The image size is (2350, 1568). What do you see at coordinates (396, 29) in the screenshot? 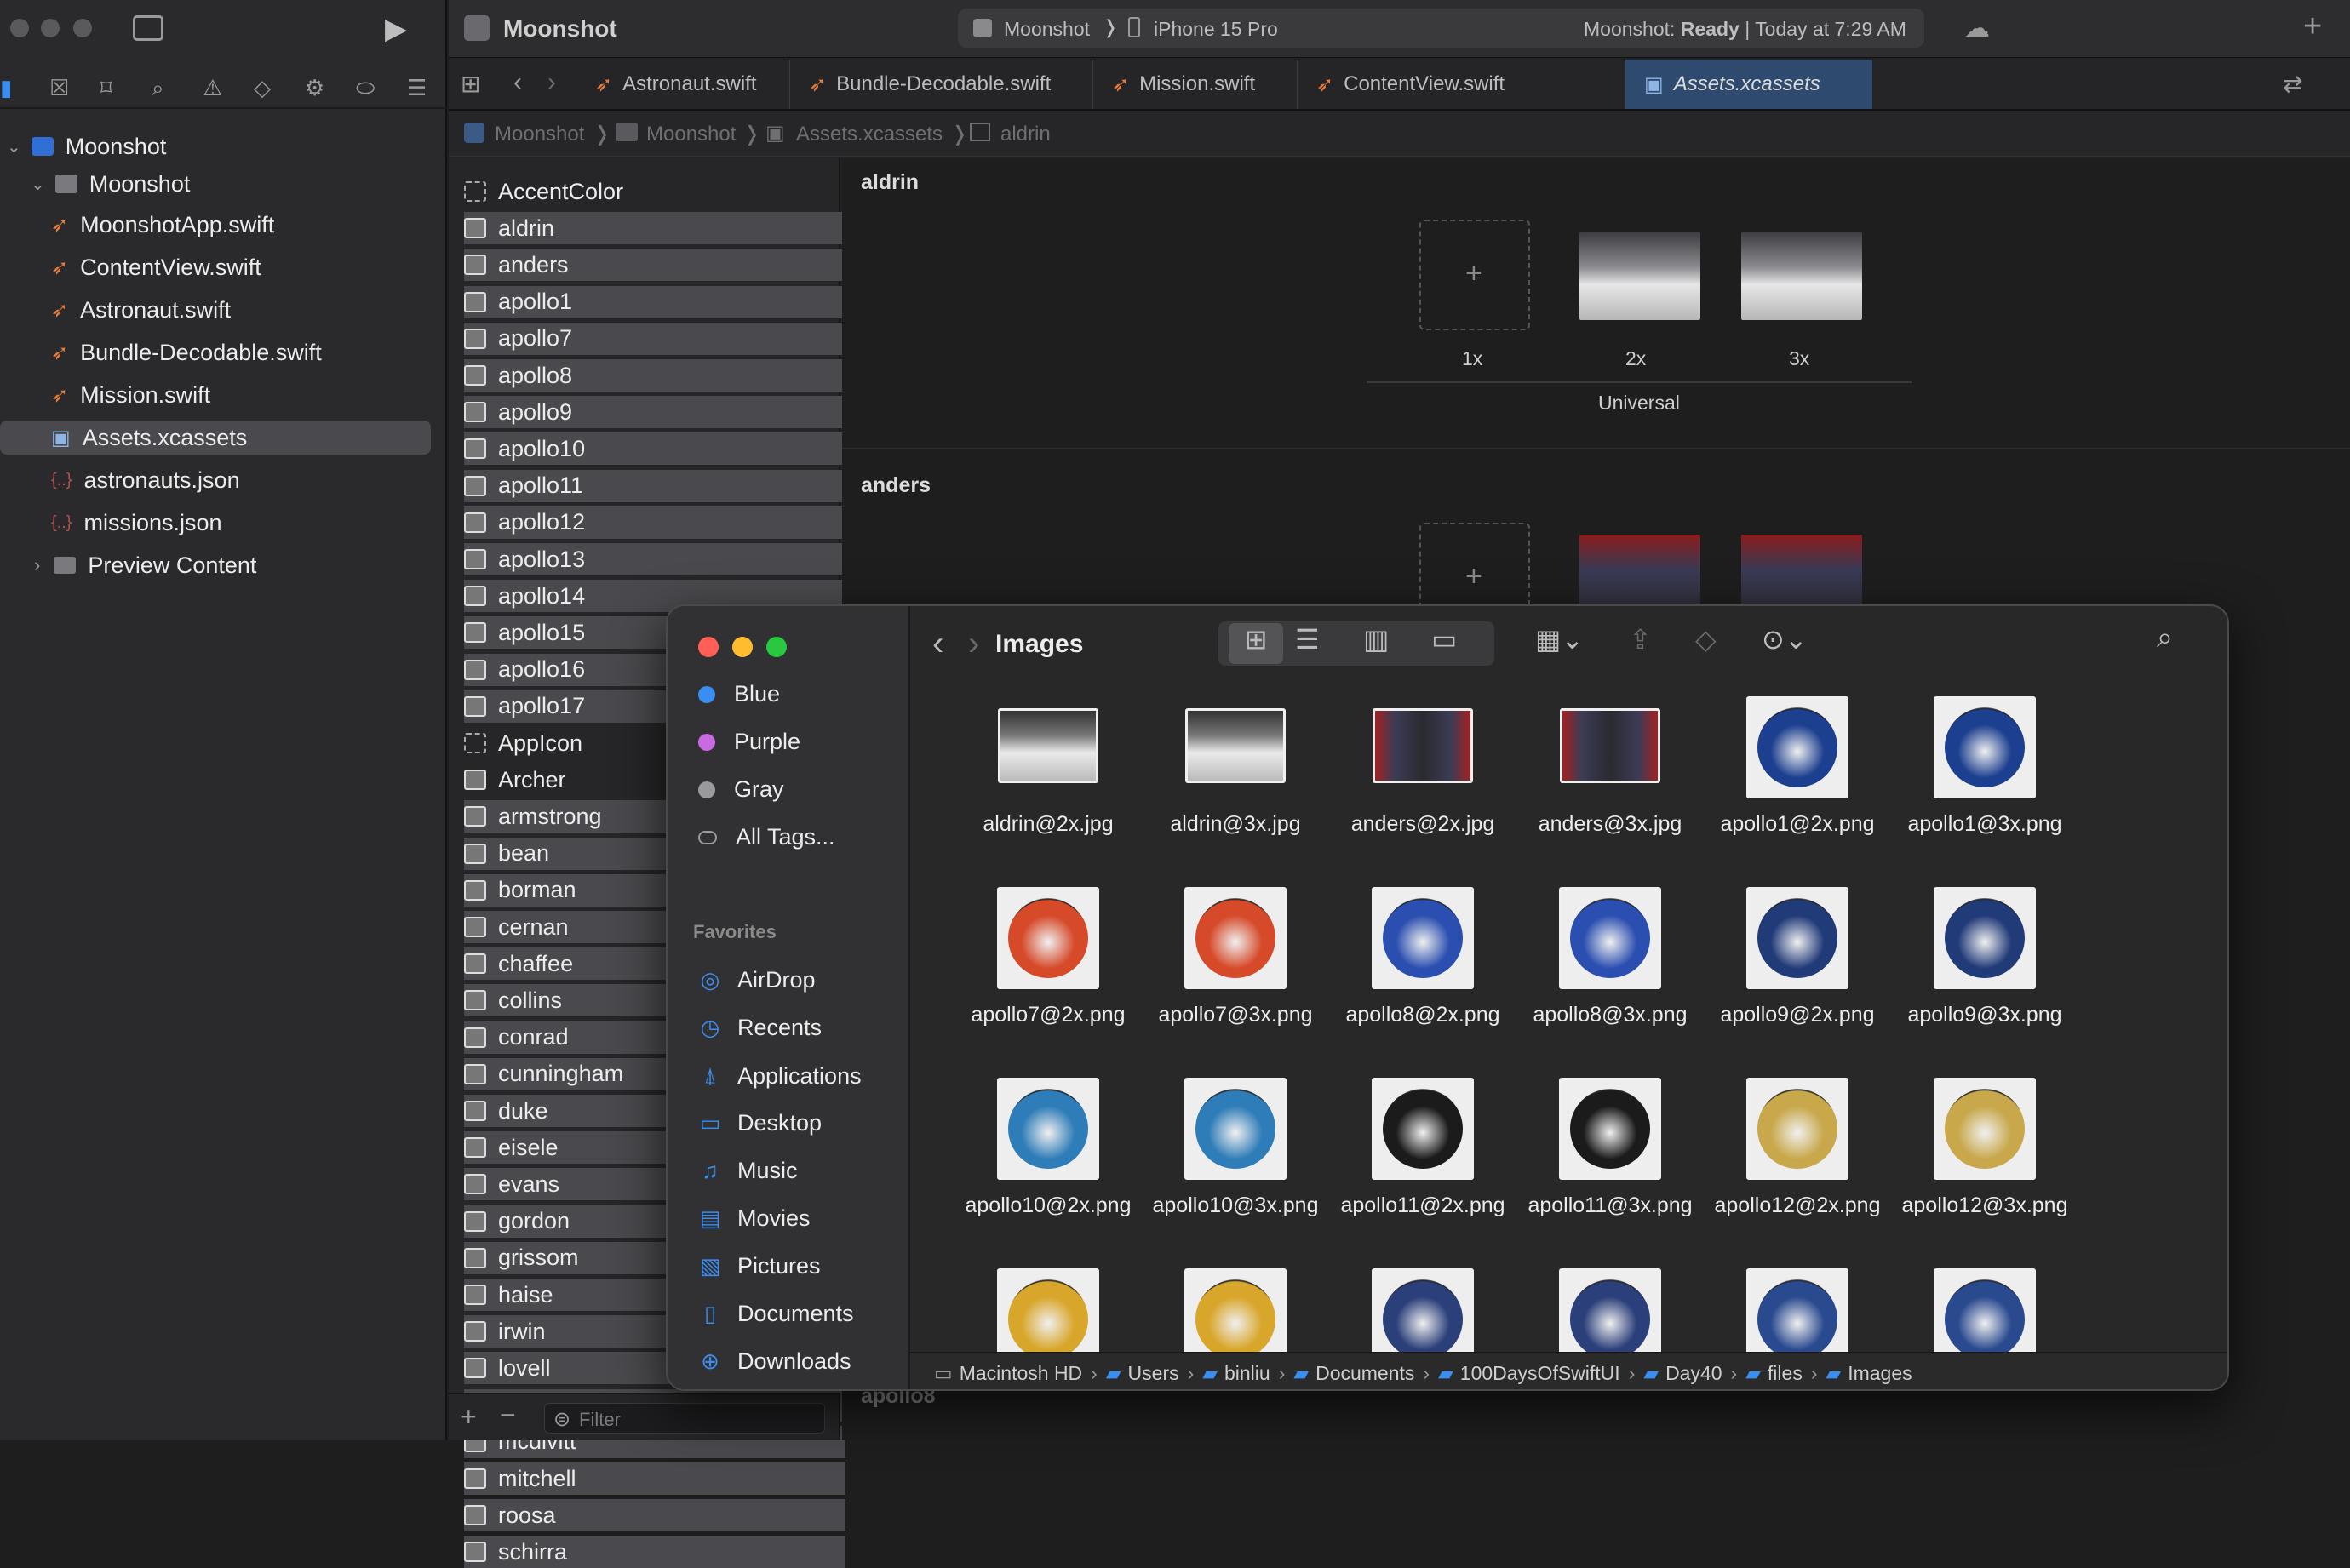
I see `run-button: ▶` at bounding box center [396, 29].